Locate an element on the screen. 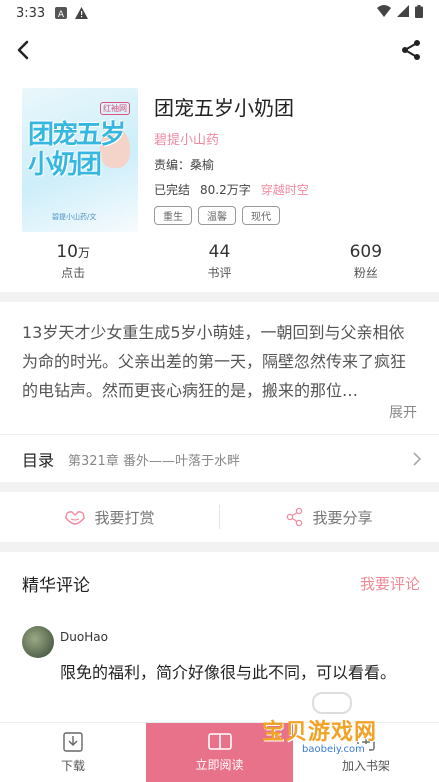 This screenshot has width=439, height=782. notification-a-icon: A is located at coordinates (61, 13).